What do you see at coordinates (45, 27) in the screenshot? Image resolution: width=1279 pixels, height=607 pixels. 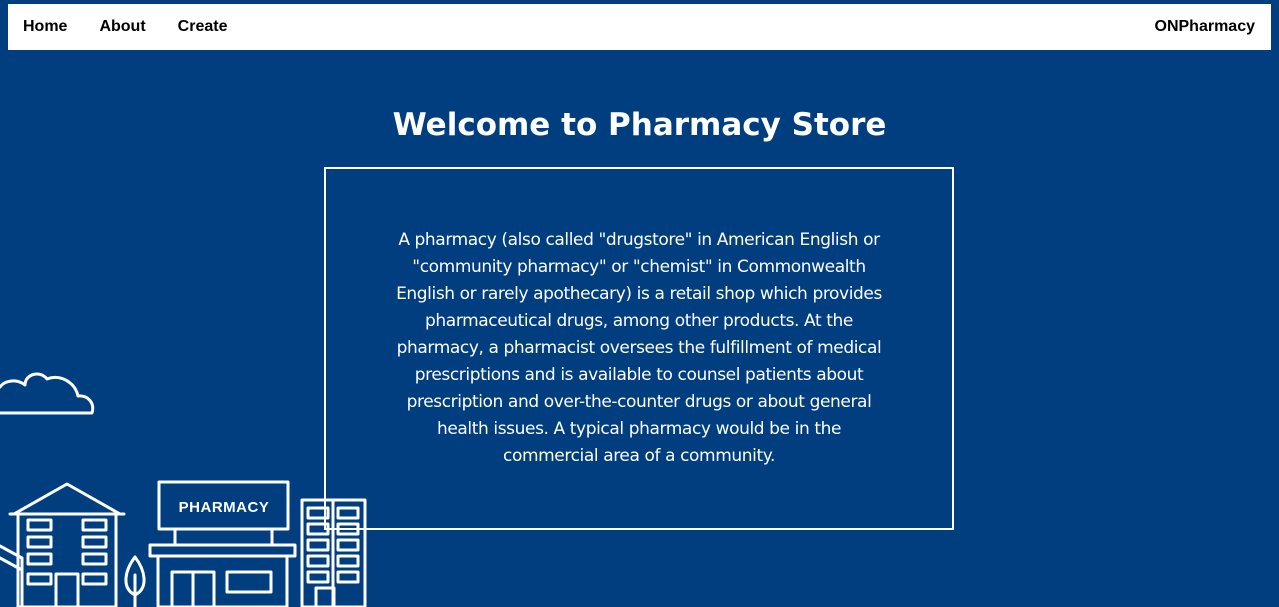 I see `nav-link-home: Home` at bounding box center [45, 27].